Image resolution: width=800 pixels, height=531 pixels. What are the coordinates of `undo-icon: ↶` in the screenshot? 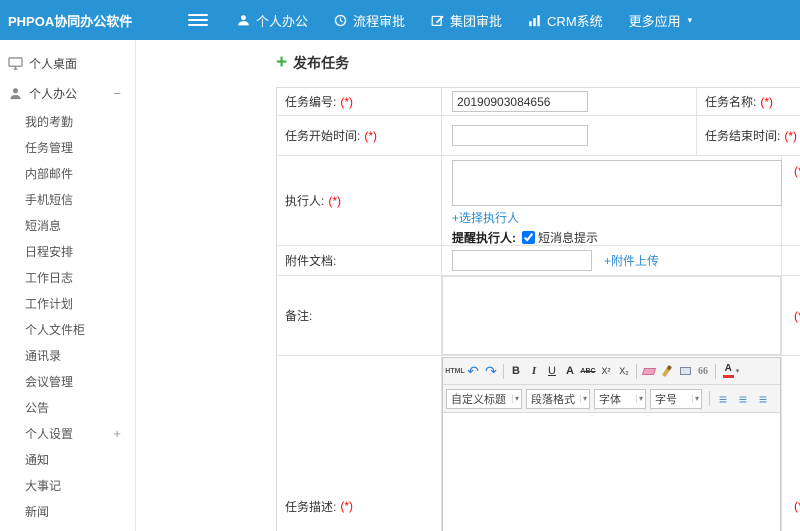 It's located at (473, 371).